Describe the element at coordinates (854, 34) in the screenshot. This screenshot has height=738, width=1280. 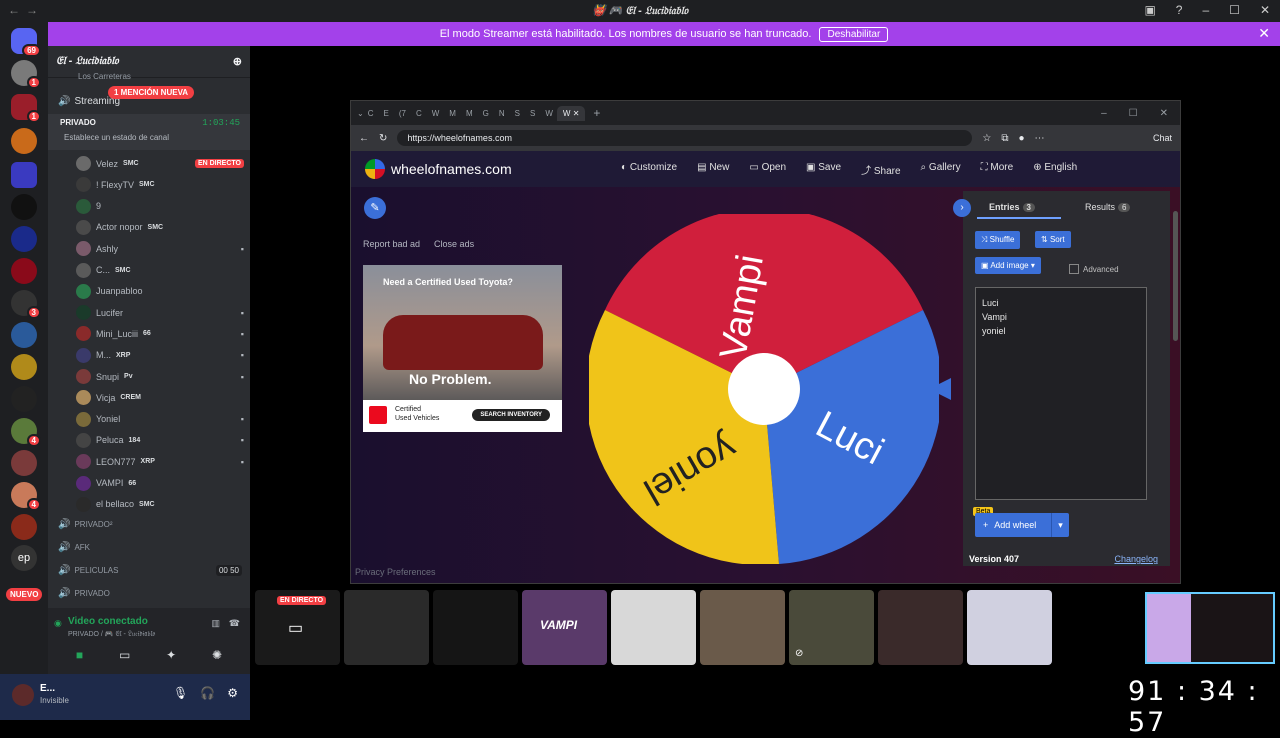
I see `disable-streamer-button: Deshabilitar` at that location.